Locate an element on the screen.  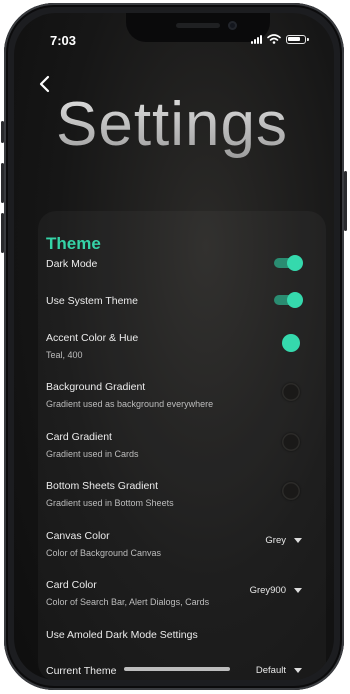
canvas-color-dropdown: Grey is located at coordinates (283, 540).